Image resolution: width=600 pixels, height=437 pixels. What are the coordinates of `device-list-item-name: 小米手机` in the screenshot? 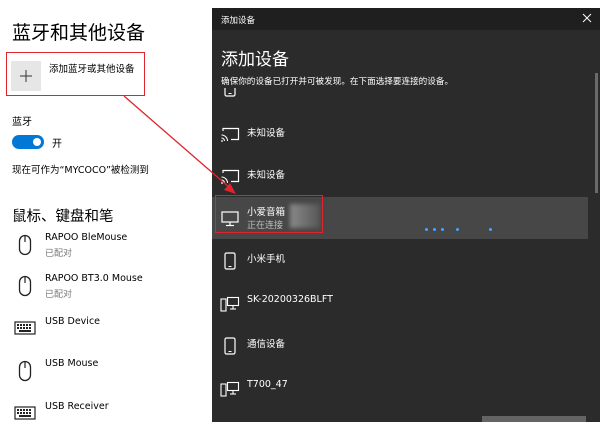 It's located at (266, 259).